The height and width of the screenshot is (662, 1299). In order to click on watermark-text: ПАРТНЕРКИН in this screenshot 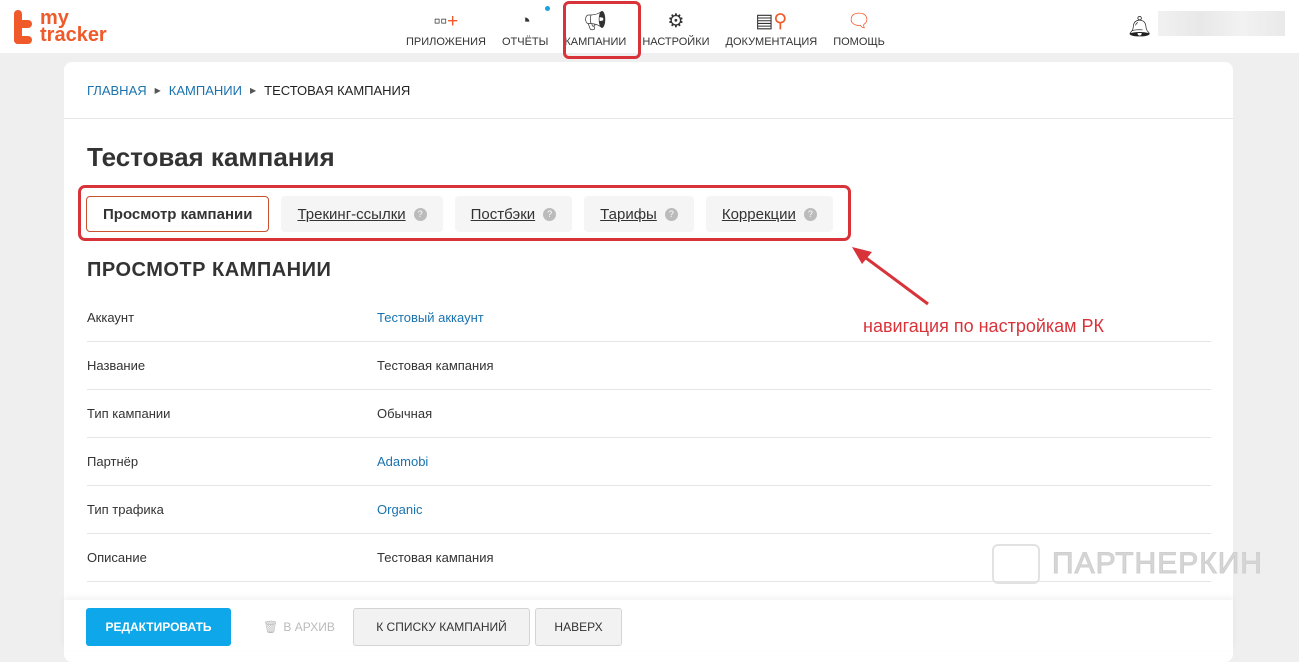, I will do `click(1157, 564)`.